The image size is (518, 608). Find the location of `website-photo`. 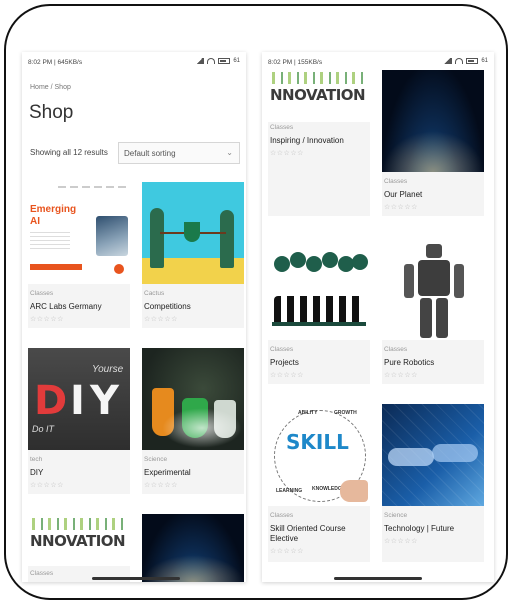

website-photo is located at coordinates (112, 236).